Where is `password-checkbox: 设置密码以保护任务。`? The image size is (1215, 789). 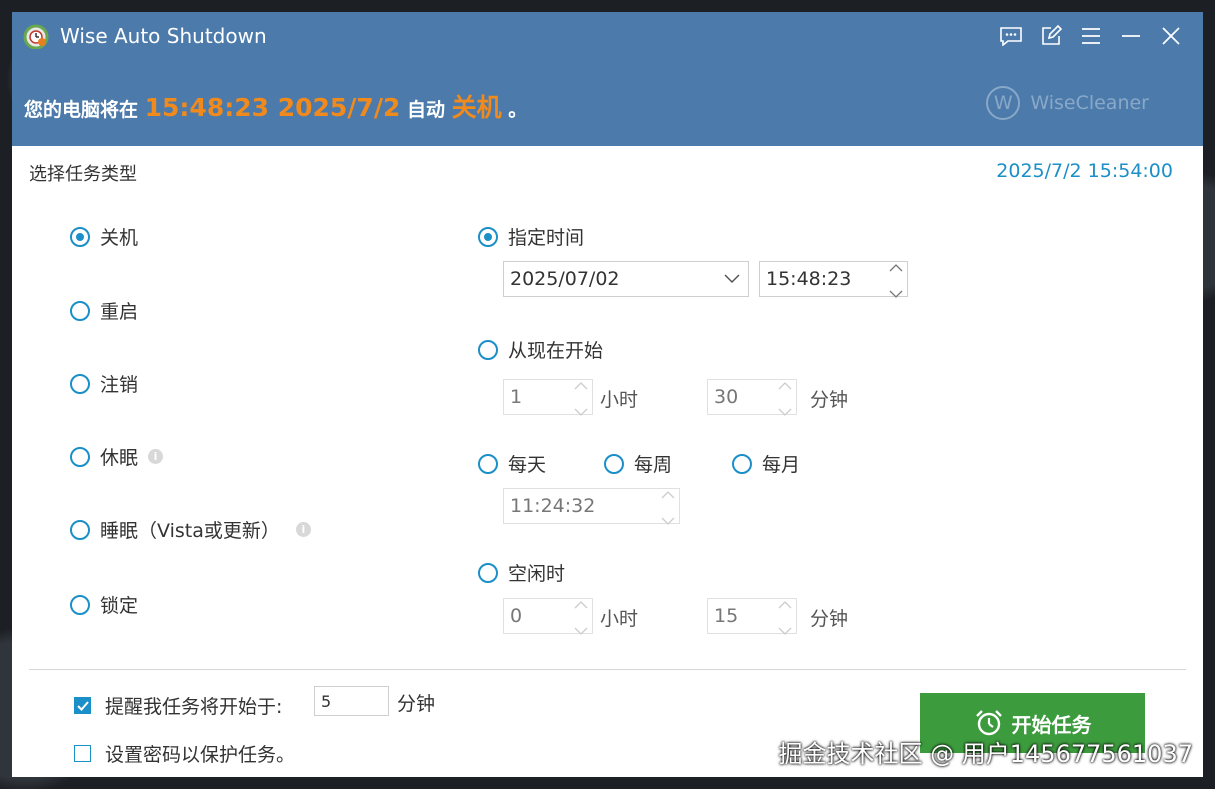 password-checkbox: 设置密码以保护任务。 is located at coordinates (184, 753).